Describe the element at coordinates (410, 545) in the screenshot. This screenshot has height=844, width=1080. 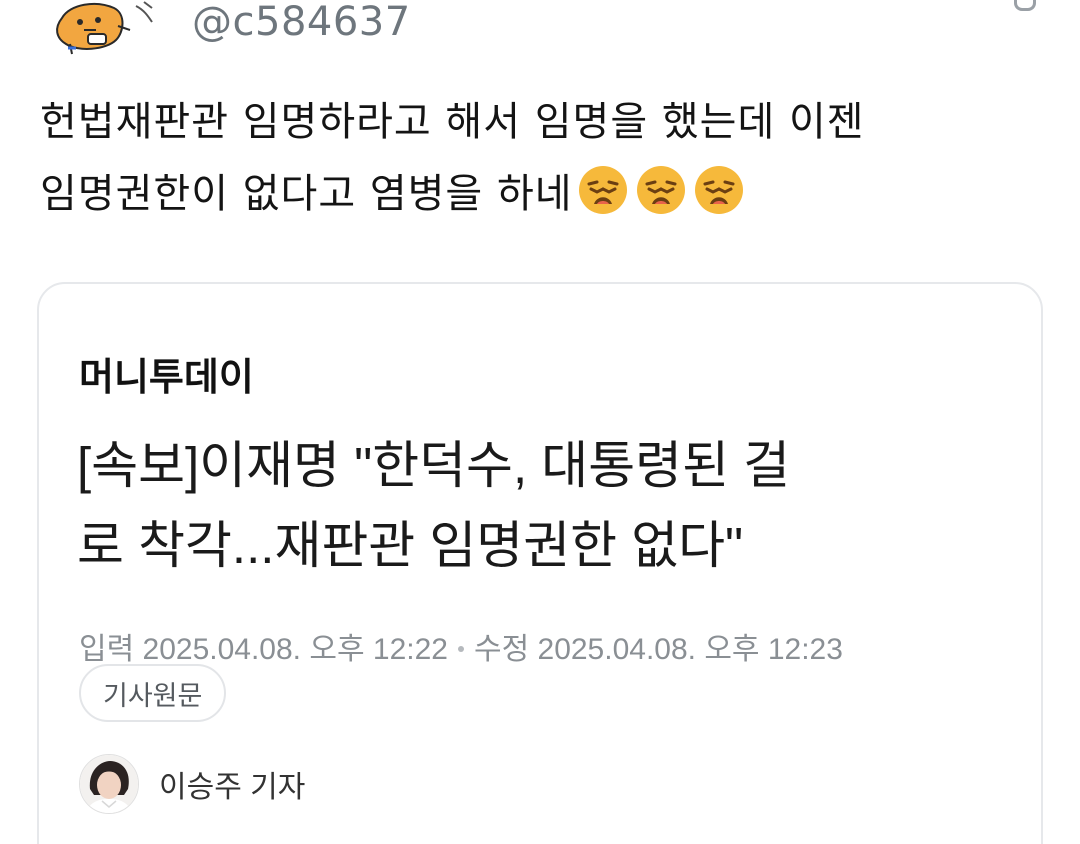
I see `headline-line: 로 착각...재판관 임명권한 없다"` at that location.